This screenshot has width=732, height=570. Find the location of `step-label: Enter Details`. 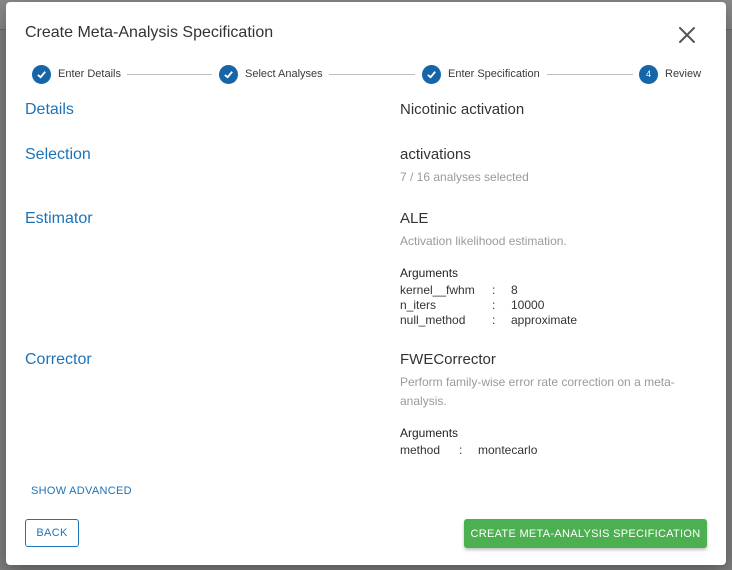

step-label: Enter Details is located at coordinates (89, 74).